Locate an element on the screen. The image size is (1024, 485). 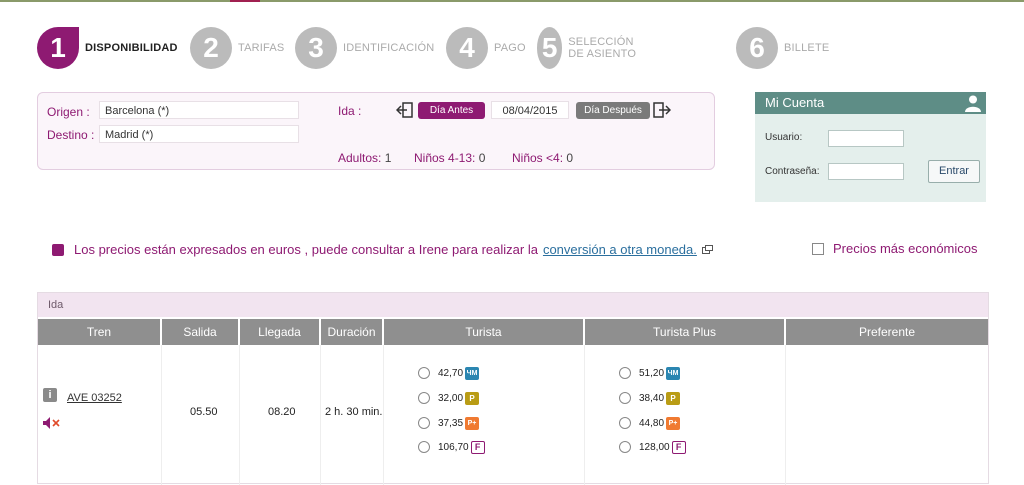
trip-duration: 2 h. 30 min. is located at coordinates (354, 412).